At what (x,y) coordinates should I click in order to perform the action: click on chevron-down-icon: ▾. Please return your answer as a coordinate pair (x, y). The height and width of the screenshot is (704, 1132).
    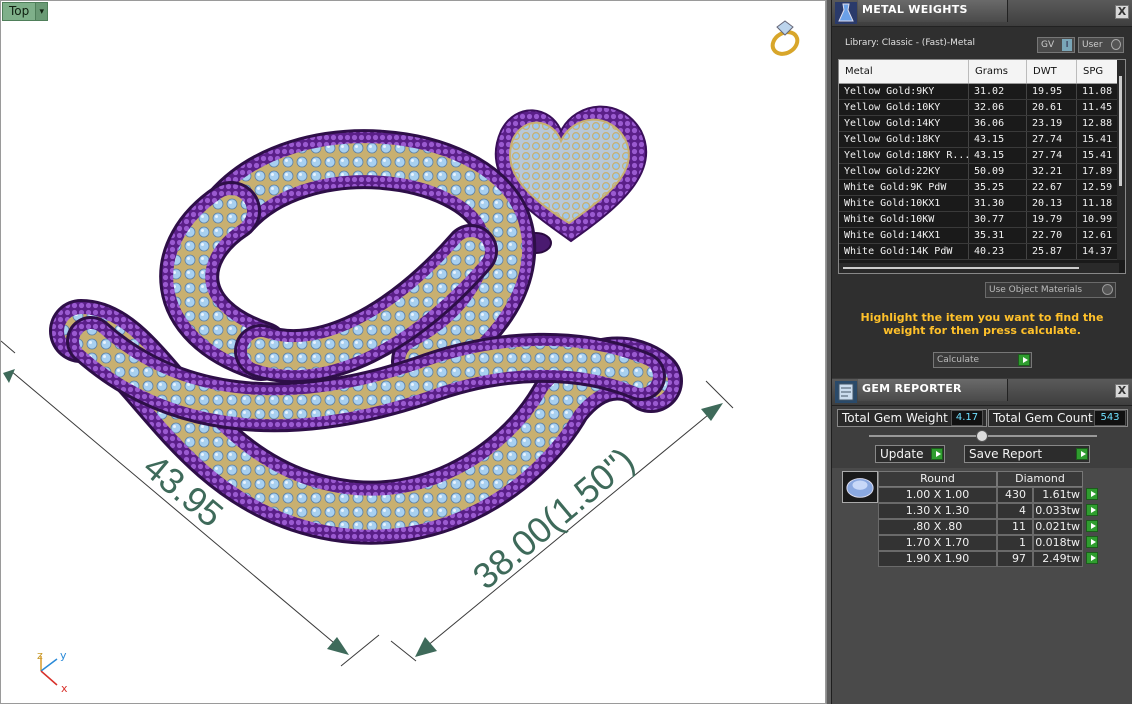
    Looking at the image, I should click on (41, 11).